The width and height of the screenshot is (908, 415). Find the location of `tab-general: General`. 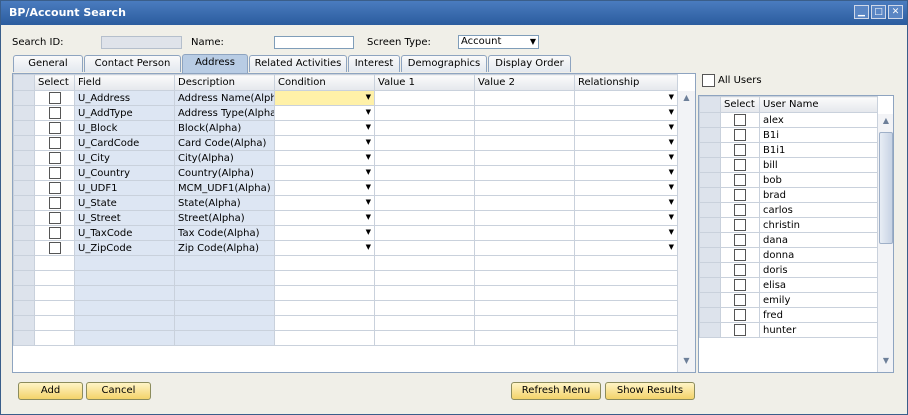

tab-general: General is located at coordinates (48, 63).